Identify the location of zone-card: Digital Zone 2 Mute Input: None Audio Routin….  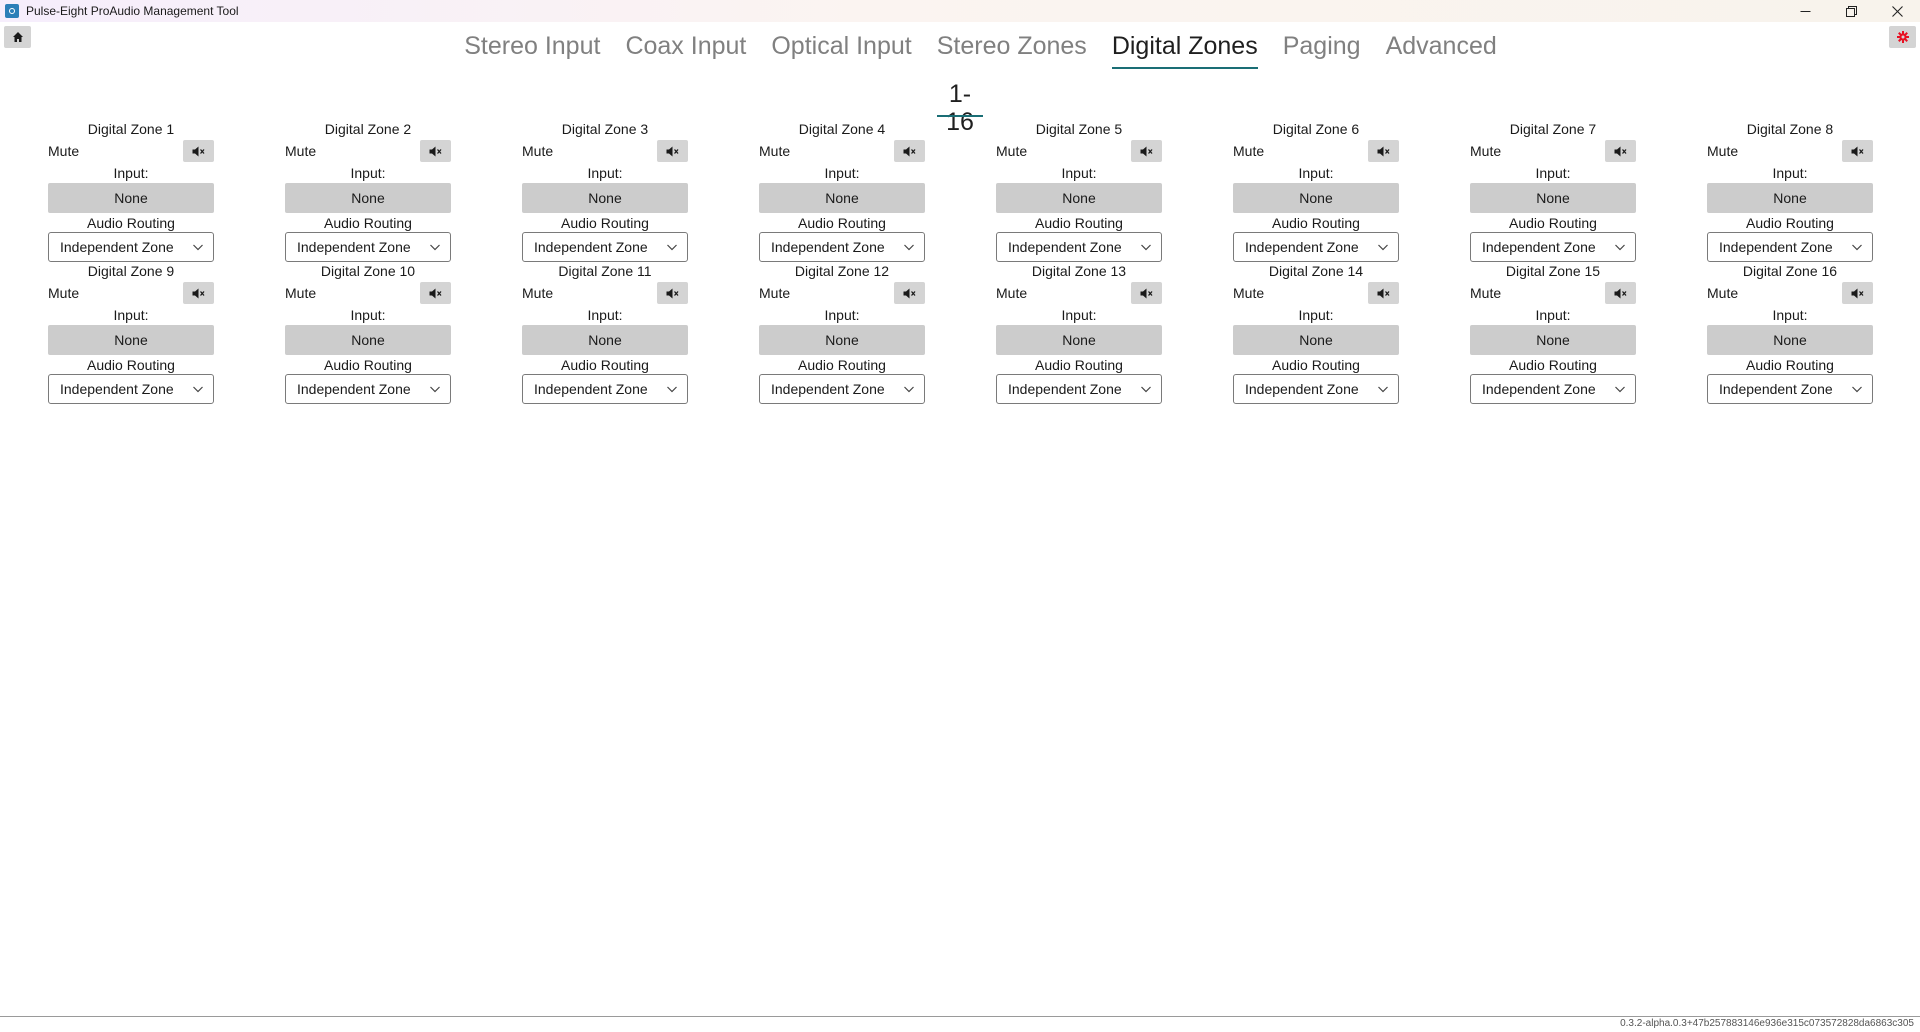
(368, 191).